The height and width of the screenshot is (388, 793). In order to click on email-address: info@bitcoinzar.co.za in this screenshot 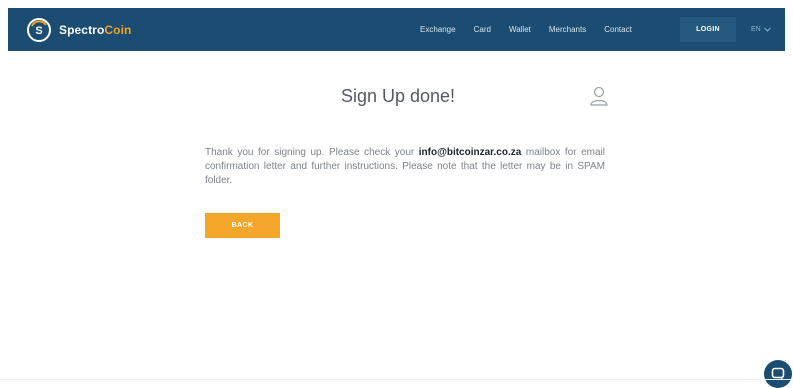, I will do `click(470, 152)`.